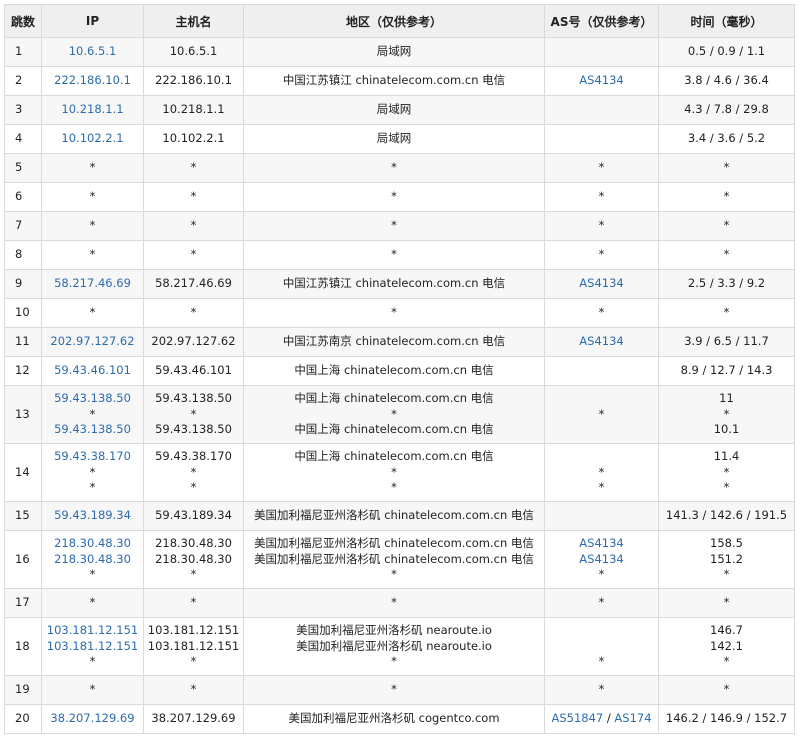 Image resolution: width=800 pixels, height=749 pixels. I want to click on ip-link: 59.43.46.101, so click(93, 371).